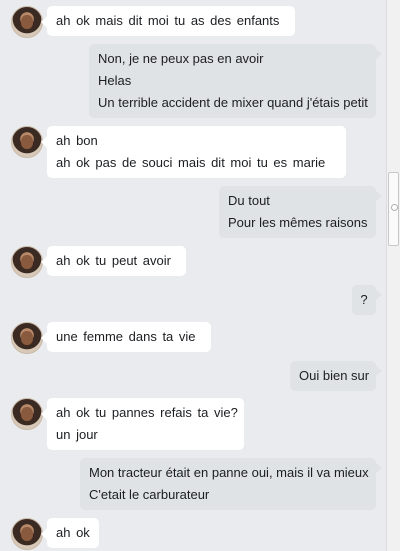 This screenshot has width=400, height=551. I want to click on message-text: un jour, so click(77, 434).